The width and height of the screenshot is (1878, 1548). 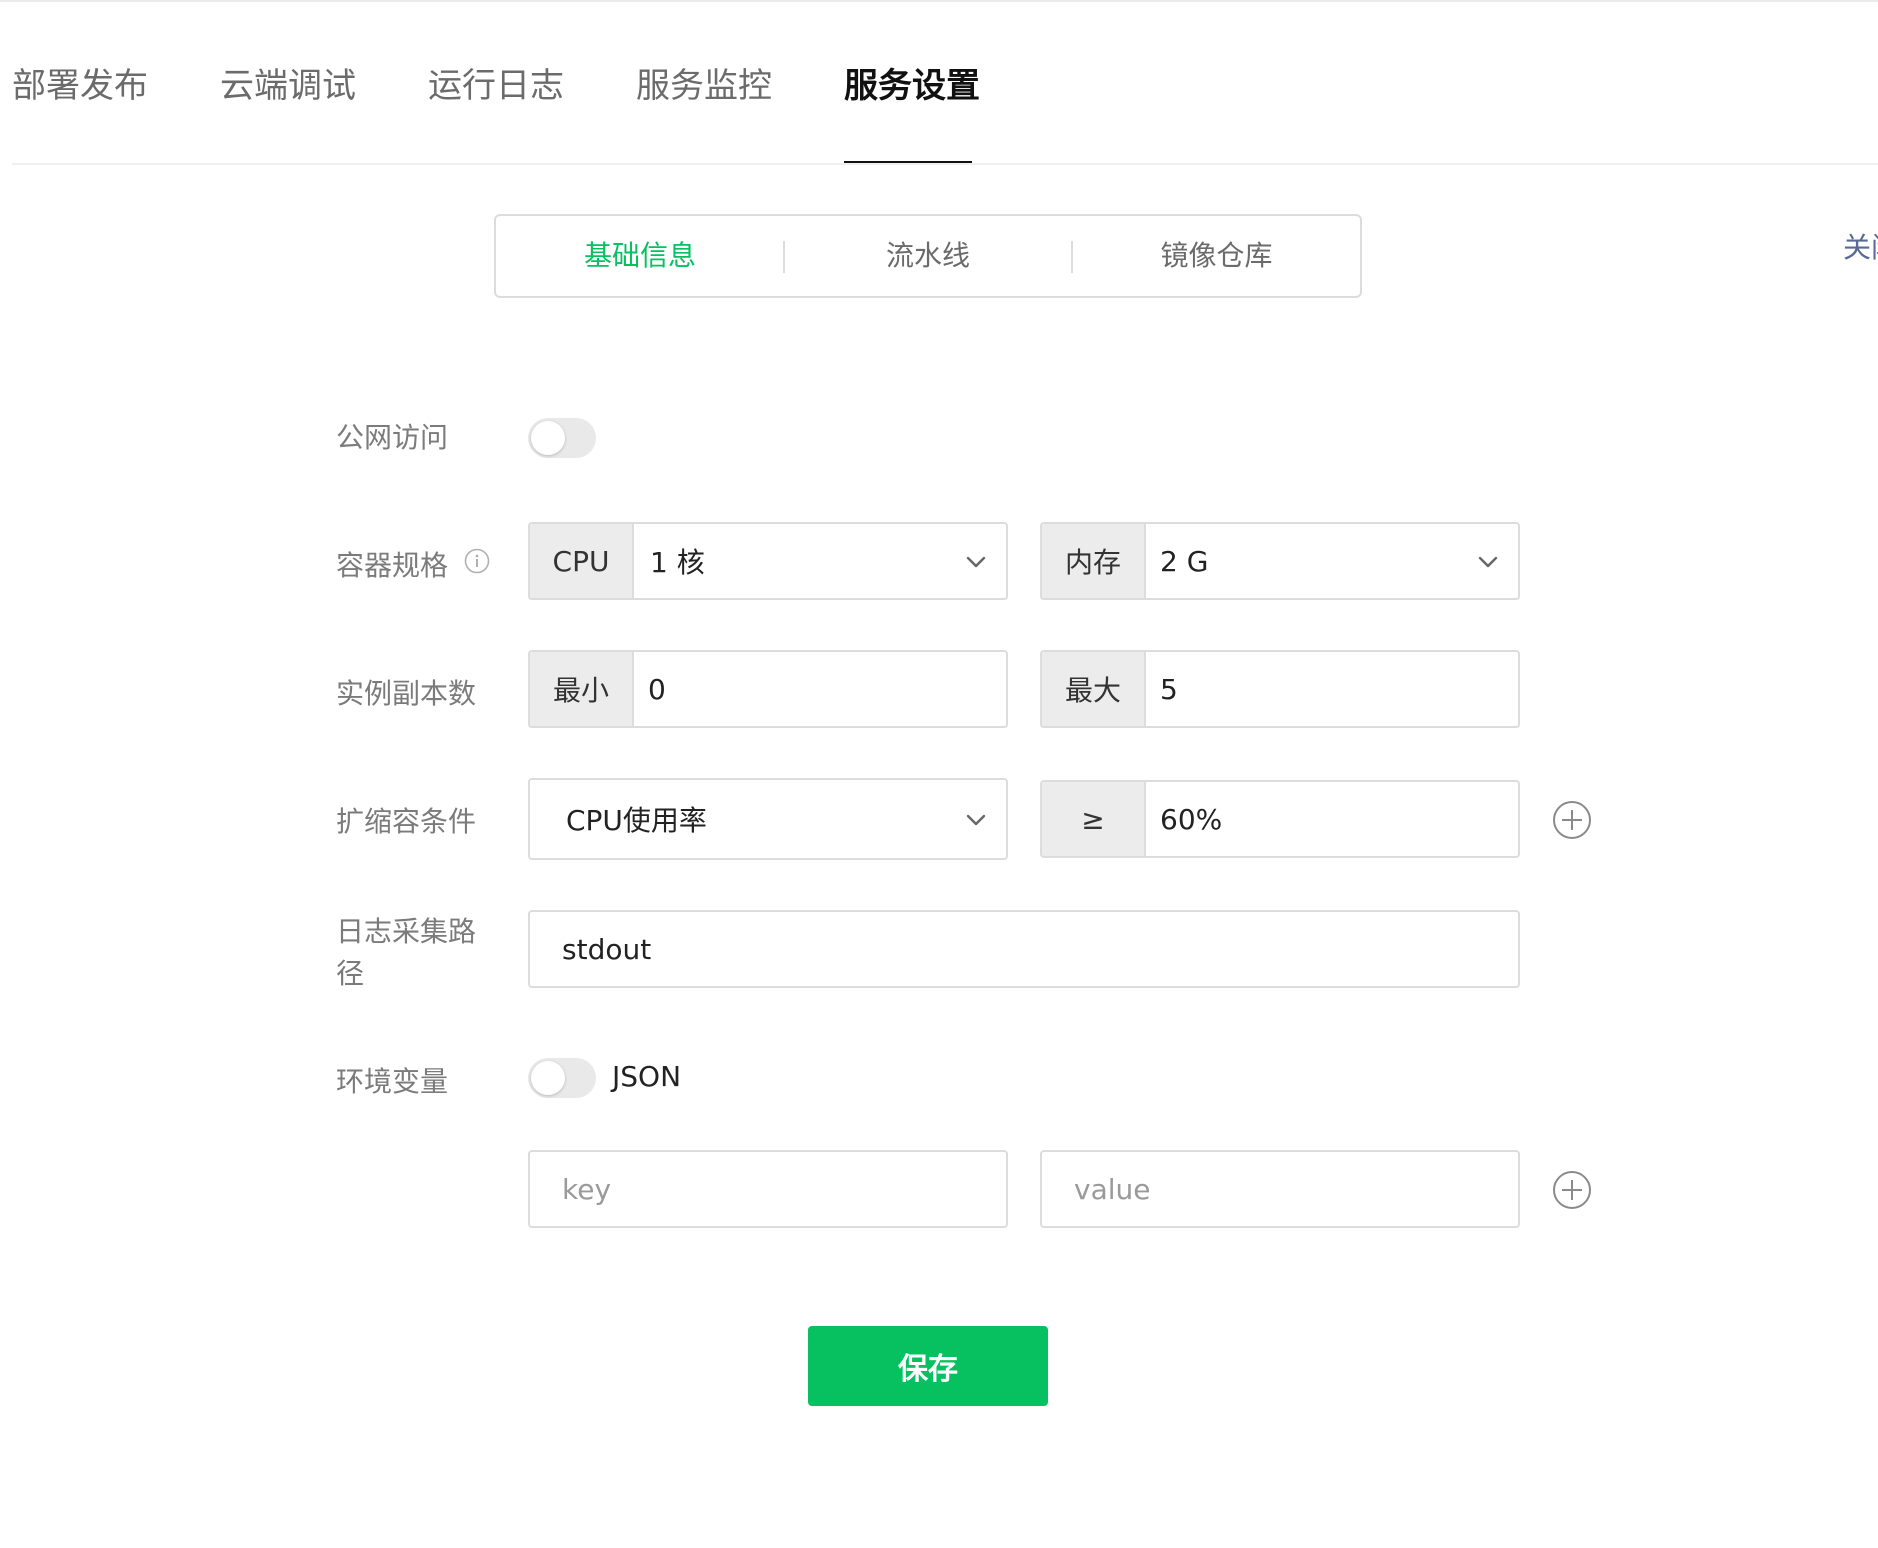 I want to click on tab-service-settings: 服务设置, so click(x=912, y=82).